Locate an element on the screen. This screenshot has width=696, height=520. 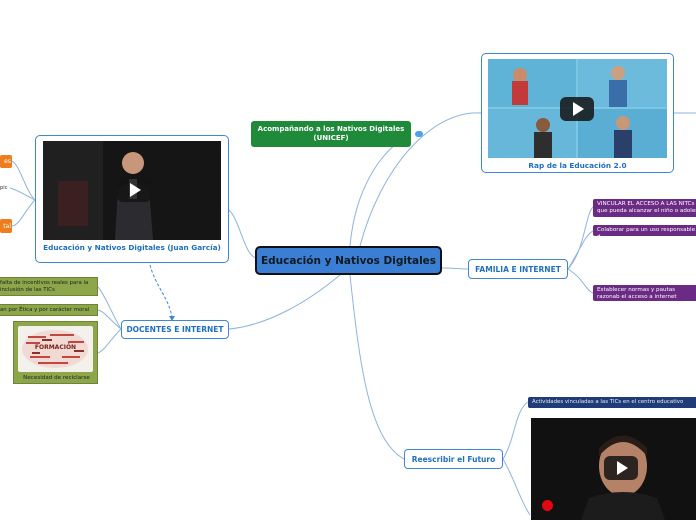
juan-video-thumbnail is located at coordinates (132, 190).